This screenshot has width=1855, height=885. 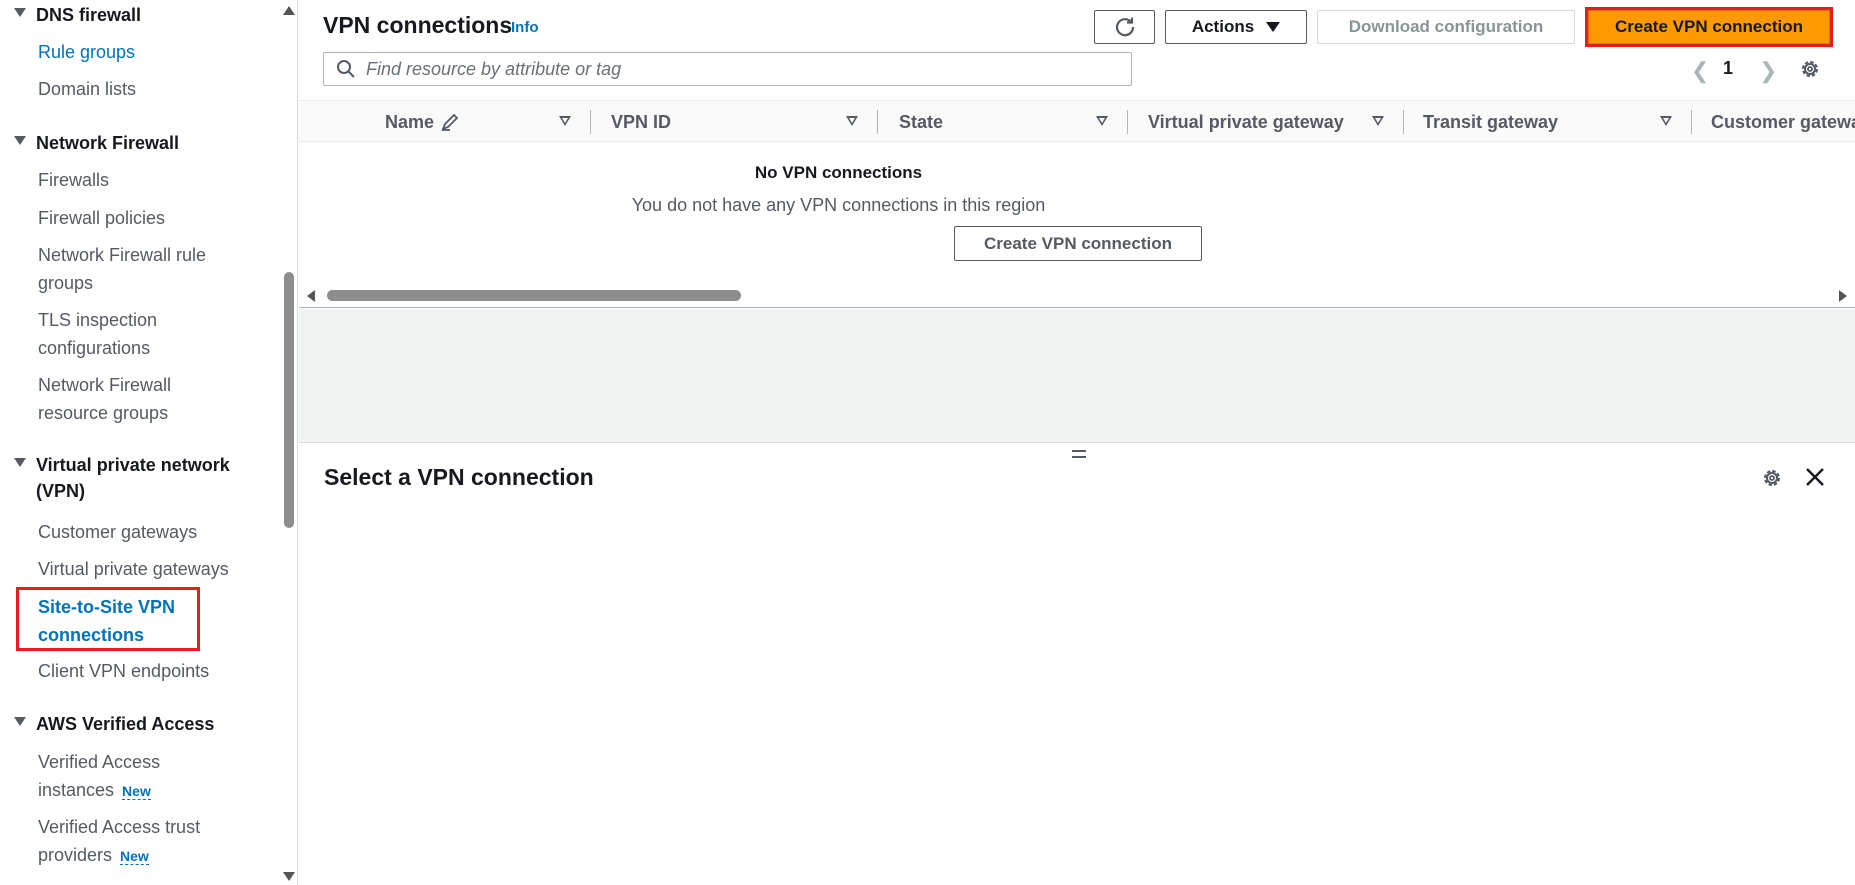 What do you see at coordinates (133, 269) in the screenshot?
I see `sidebar-item-network-firewall-rule-groups: Network Firewall rule groups` at bounding box center [133, 269].